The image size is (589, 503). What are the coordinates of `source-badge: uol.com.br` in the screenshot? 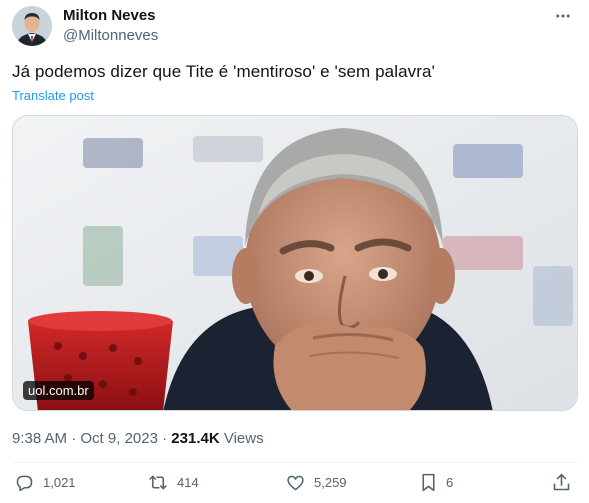 It's located at (58, 390).